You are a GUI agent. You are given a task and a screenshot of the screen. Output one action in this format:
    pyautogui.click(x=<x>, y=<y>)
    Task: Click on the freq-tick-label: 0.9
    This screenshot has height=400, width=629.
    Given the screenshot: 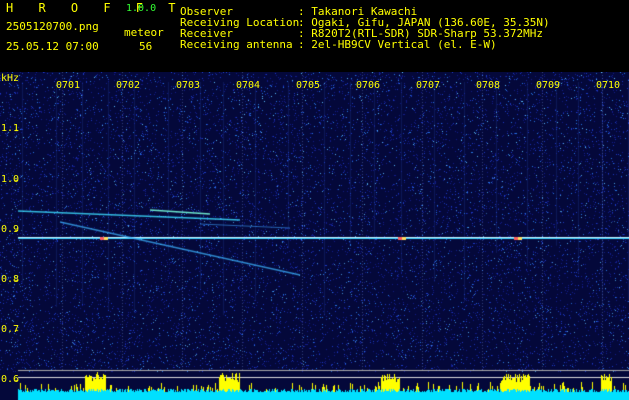 What is the action you would take?
    pyautogui.click(x=10, y=229)
    